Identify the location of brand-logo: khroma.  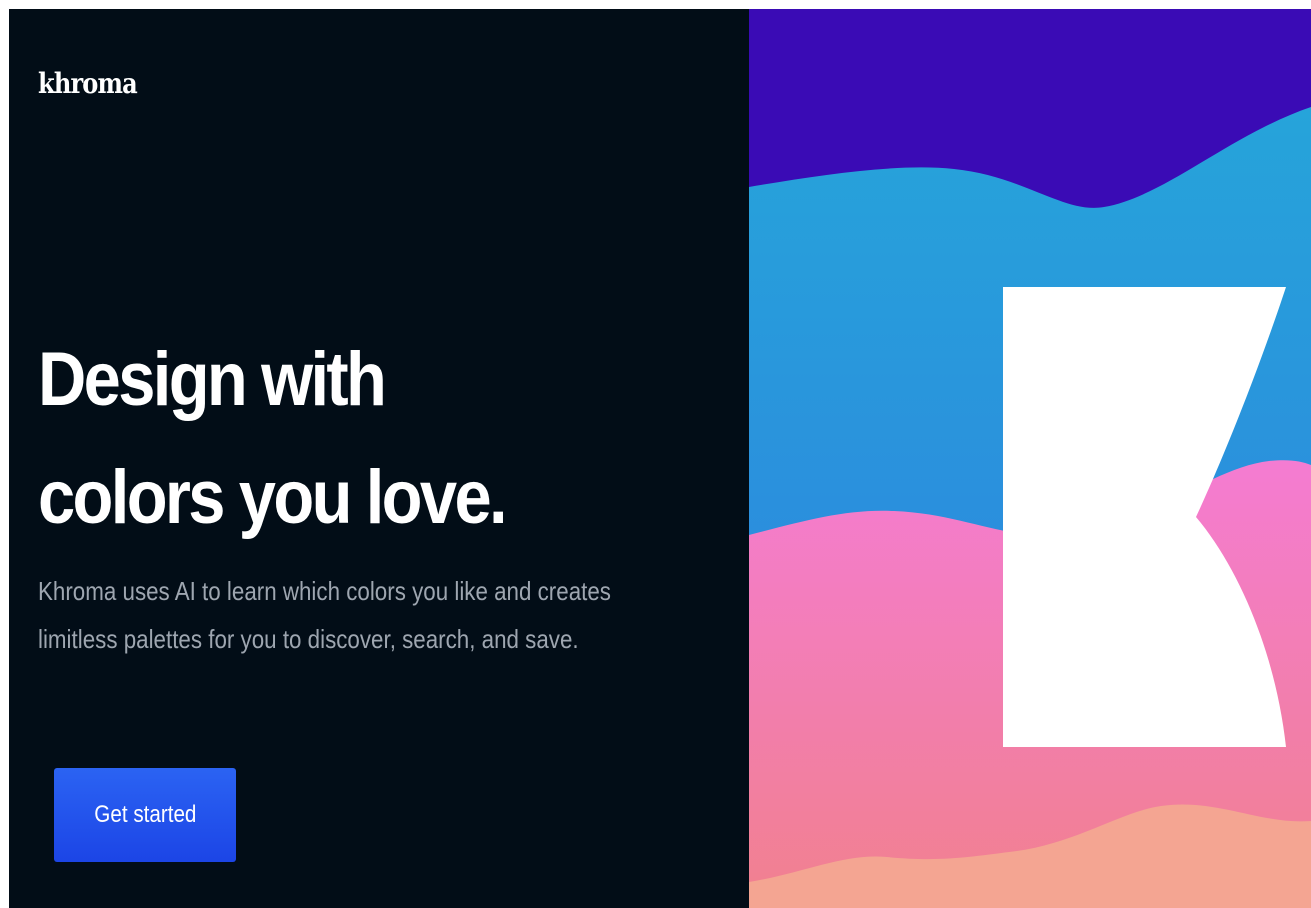
(88, 83).